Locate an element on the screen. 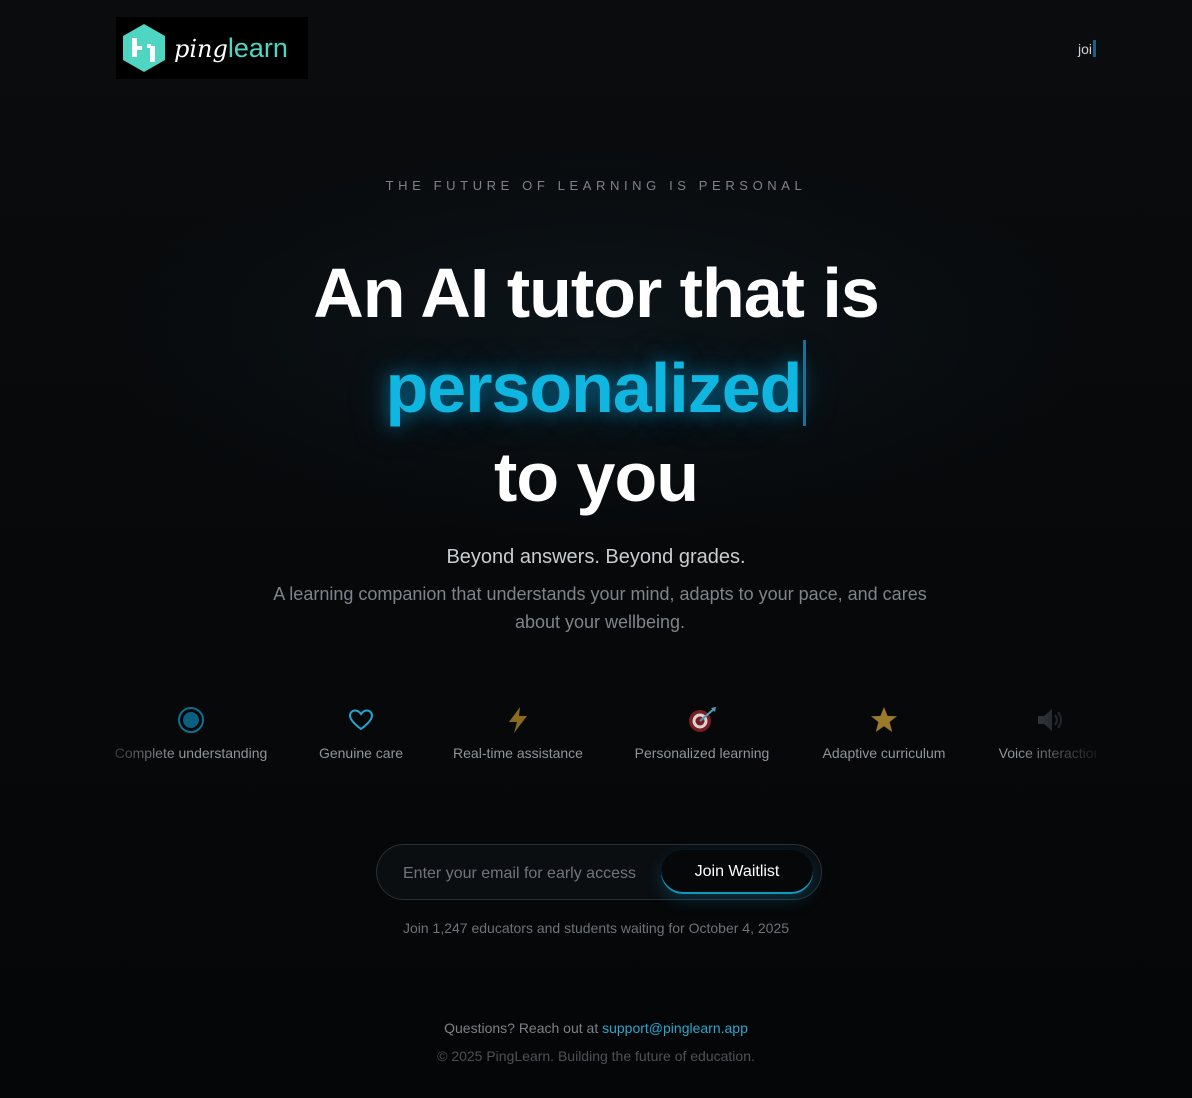 The width and height of the screenshot is (1192, 1098). headline-line-3: to you is located at coordinates (596, 477).